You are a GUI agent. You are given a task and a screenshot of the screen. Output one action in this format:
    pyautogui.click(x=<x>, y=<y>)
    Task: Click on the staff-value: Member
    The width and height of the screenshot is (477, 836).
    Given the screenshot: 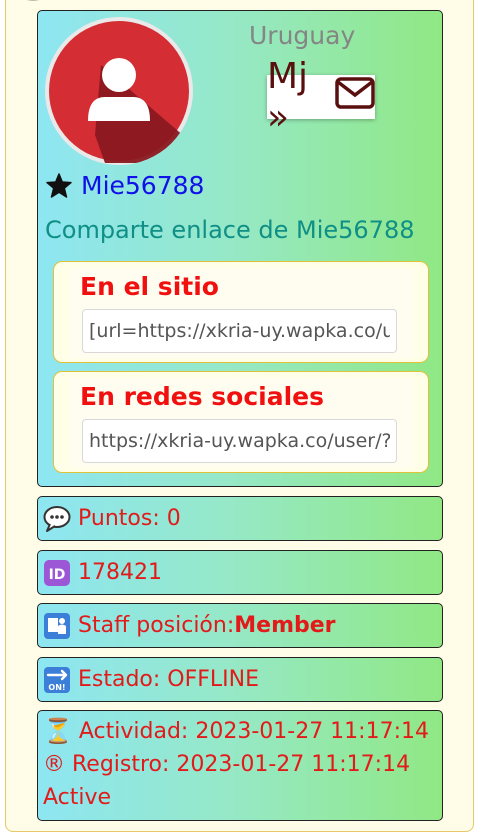 What is the action you would take?
    pyautogui.click(x=285, y=625)
    